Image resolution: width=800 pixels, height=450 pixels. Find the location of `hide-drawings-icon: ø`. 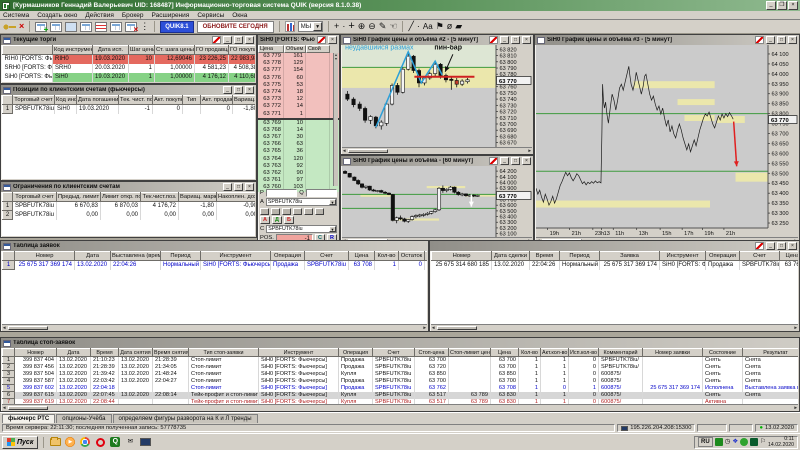

hide-drawings-icon: ø is located at coordinates (450, 26).